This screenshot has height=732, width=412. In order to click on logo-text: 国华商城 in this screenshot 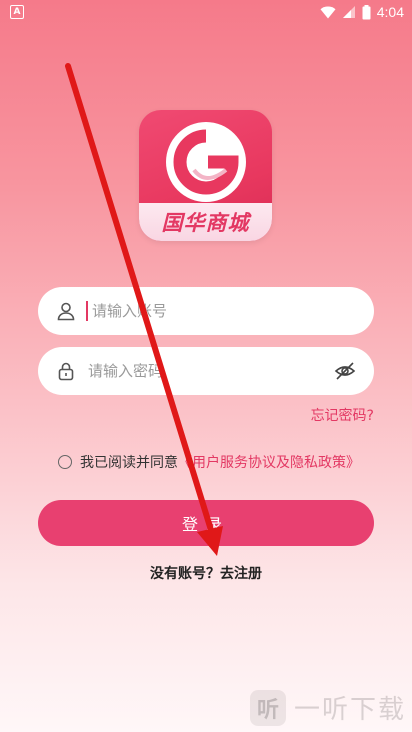, I will do `click(205, 223)`.